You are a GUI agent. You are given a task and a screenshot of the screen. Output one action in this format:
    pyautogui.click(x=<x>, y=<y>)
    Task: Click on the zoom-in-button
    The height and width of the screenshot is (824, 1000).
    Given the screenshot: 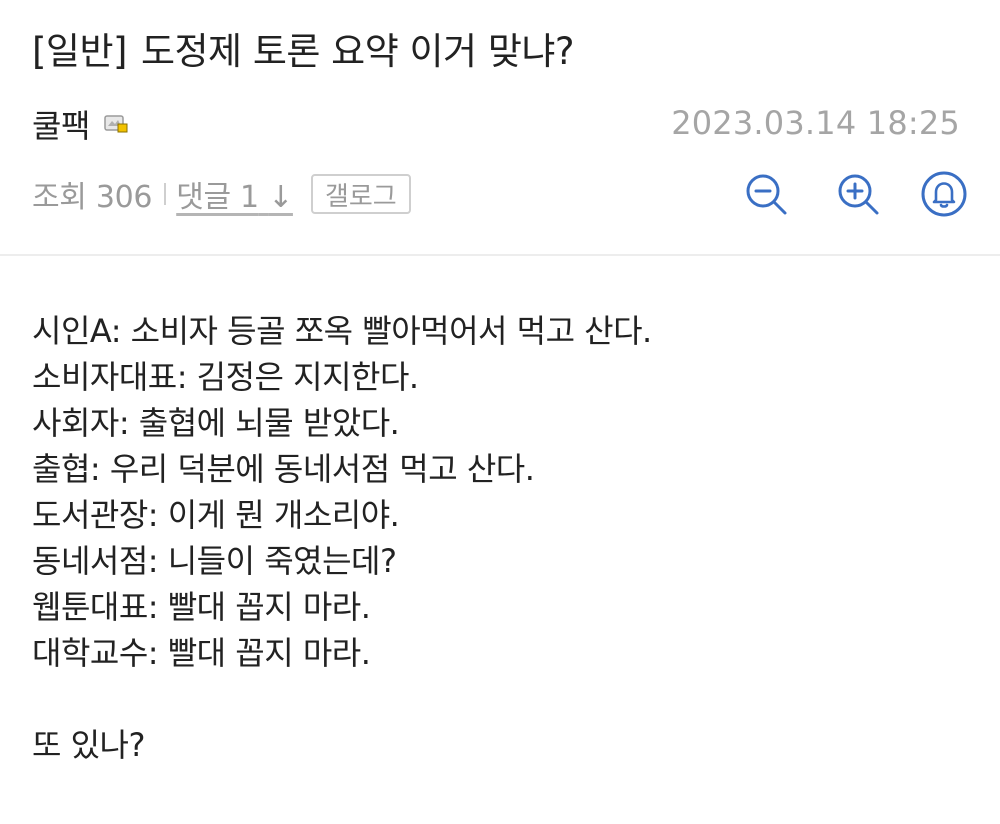 What is the action you would take?
    pyautogui.click(x=858, y=194)
    